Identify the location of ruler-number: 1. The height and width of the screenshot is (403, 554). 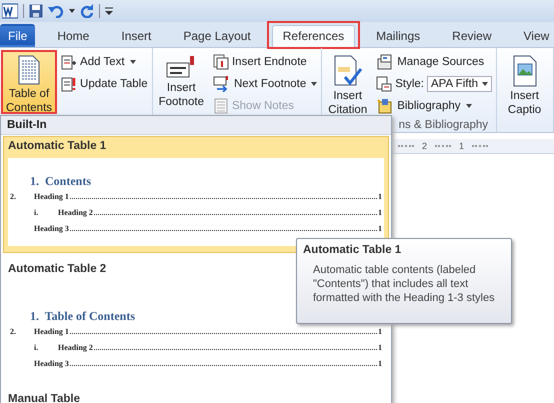
(461, 146).